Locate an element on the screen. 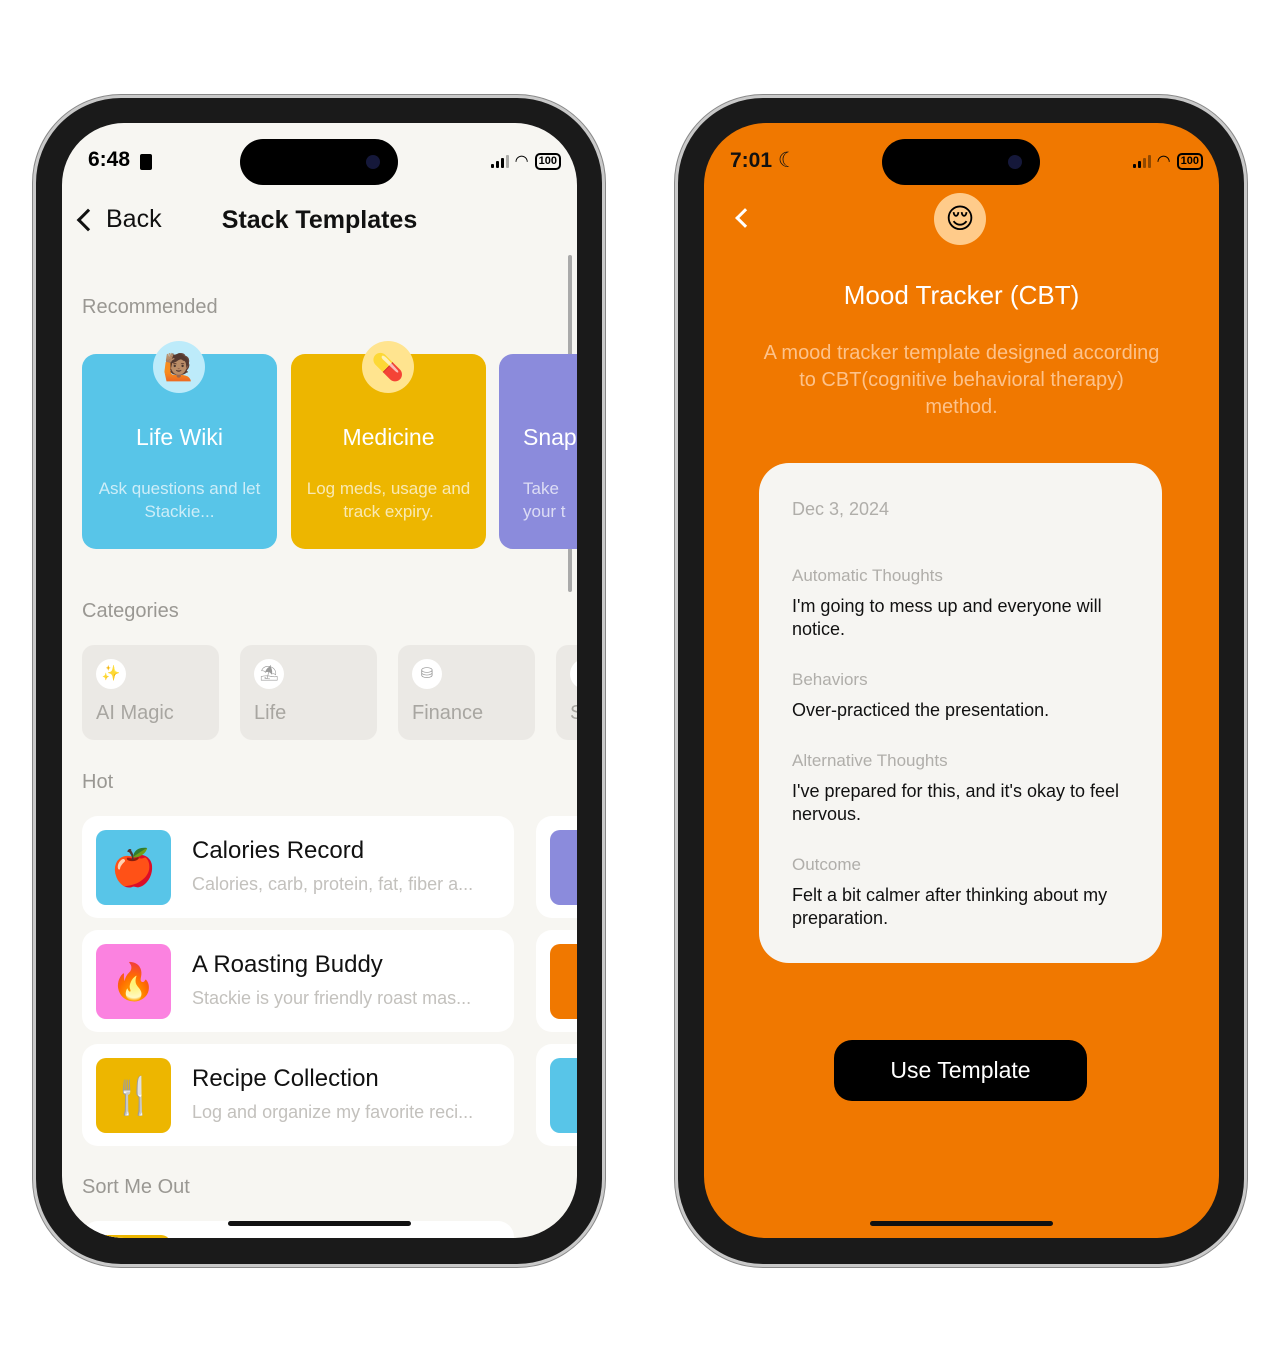 The width and height of the screenshot is (1280, 1362). category-finance: ⛁ Finance is located at coordinates (466, 692).